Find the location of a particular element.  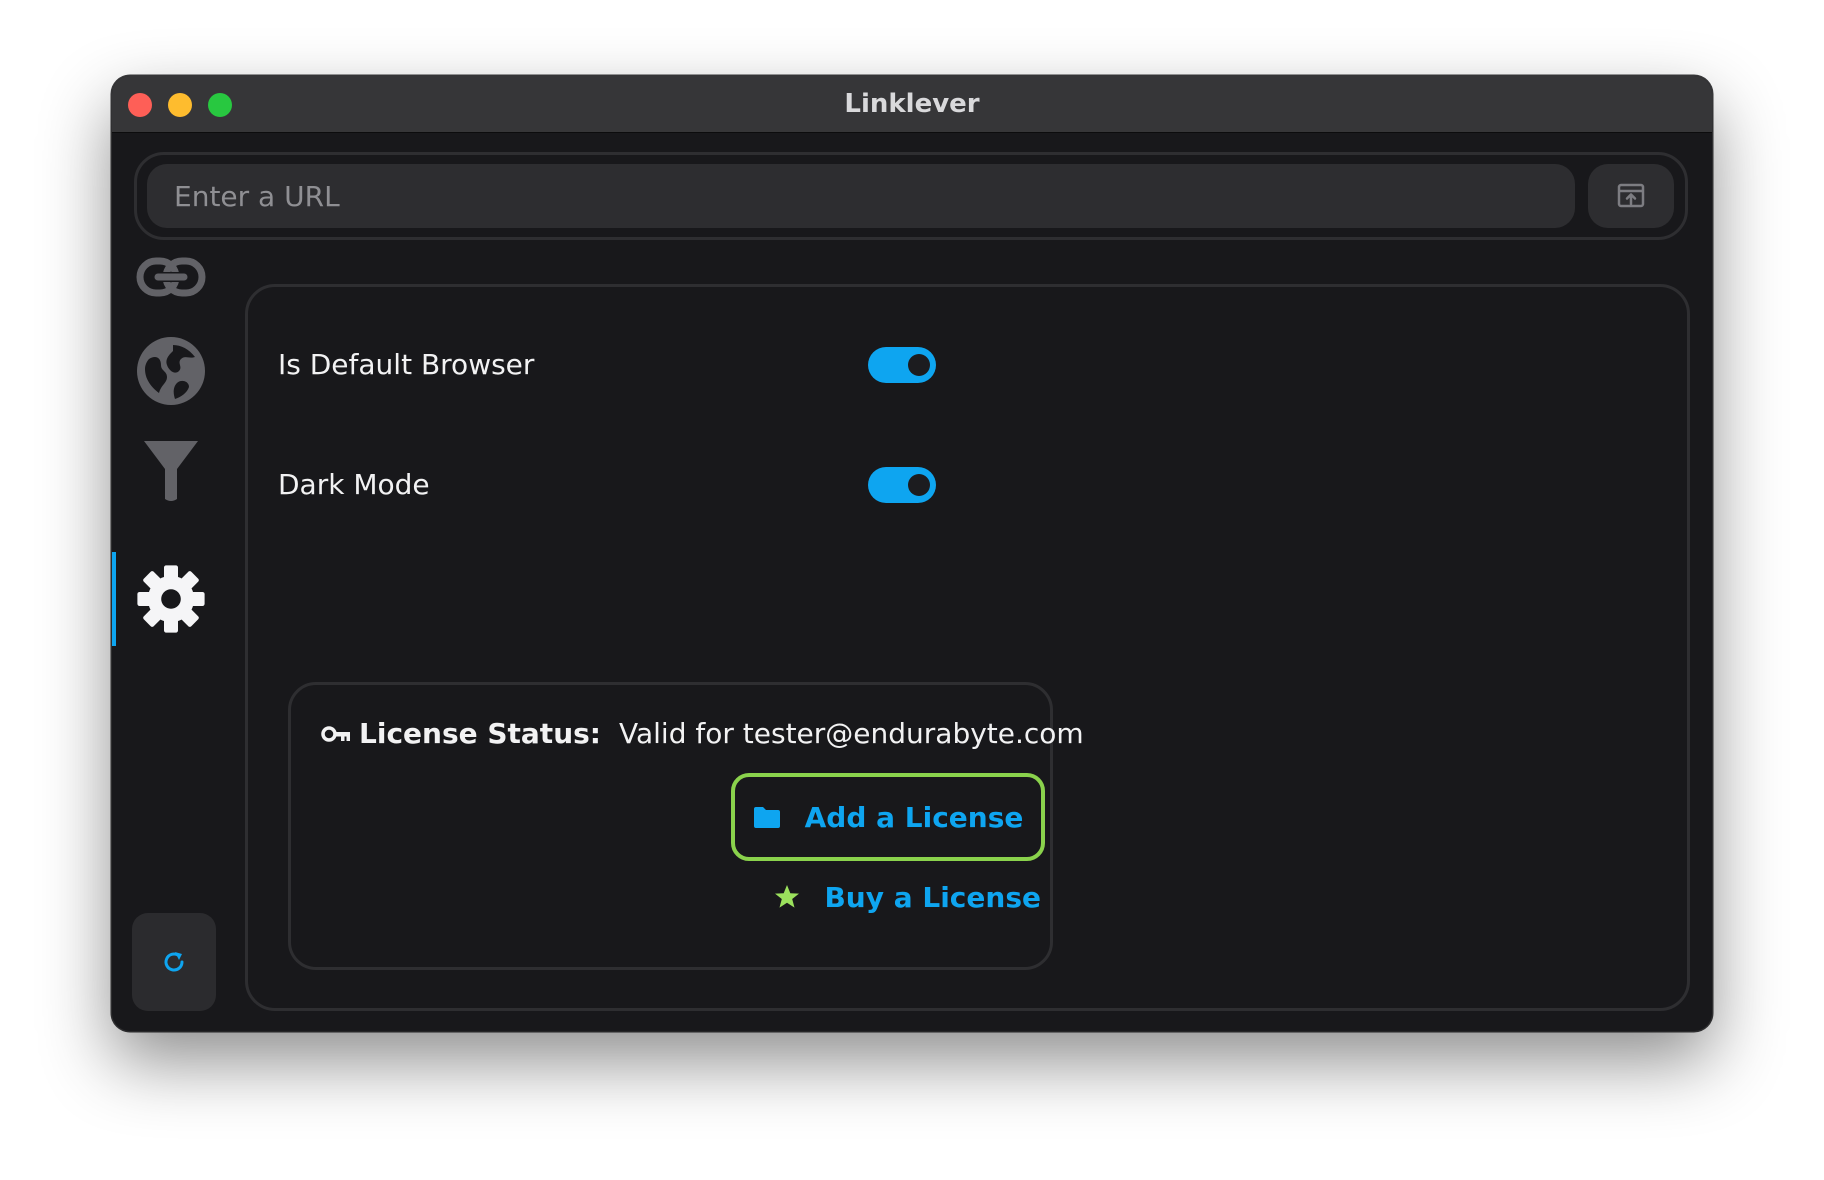

dark-mode-label: Dark Mode is located at coordinates (354, 484).